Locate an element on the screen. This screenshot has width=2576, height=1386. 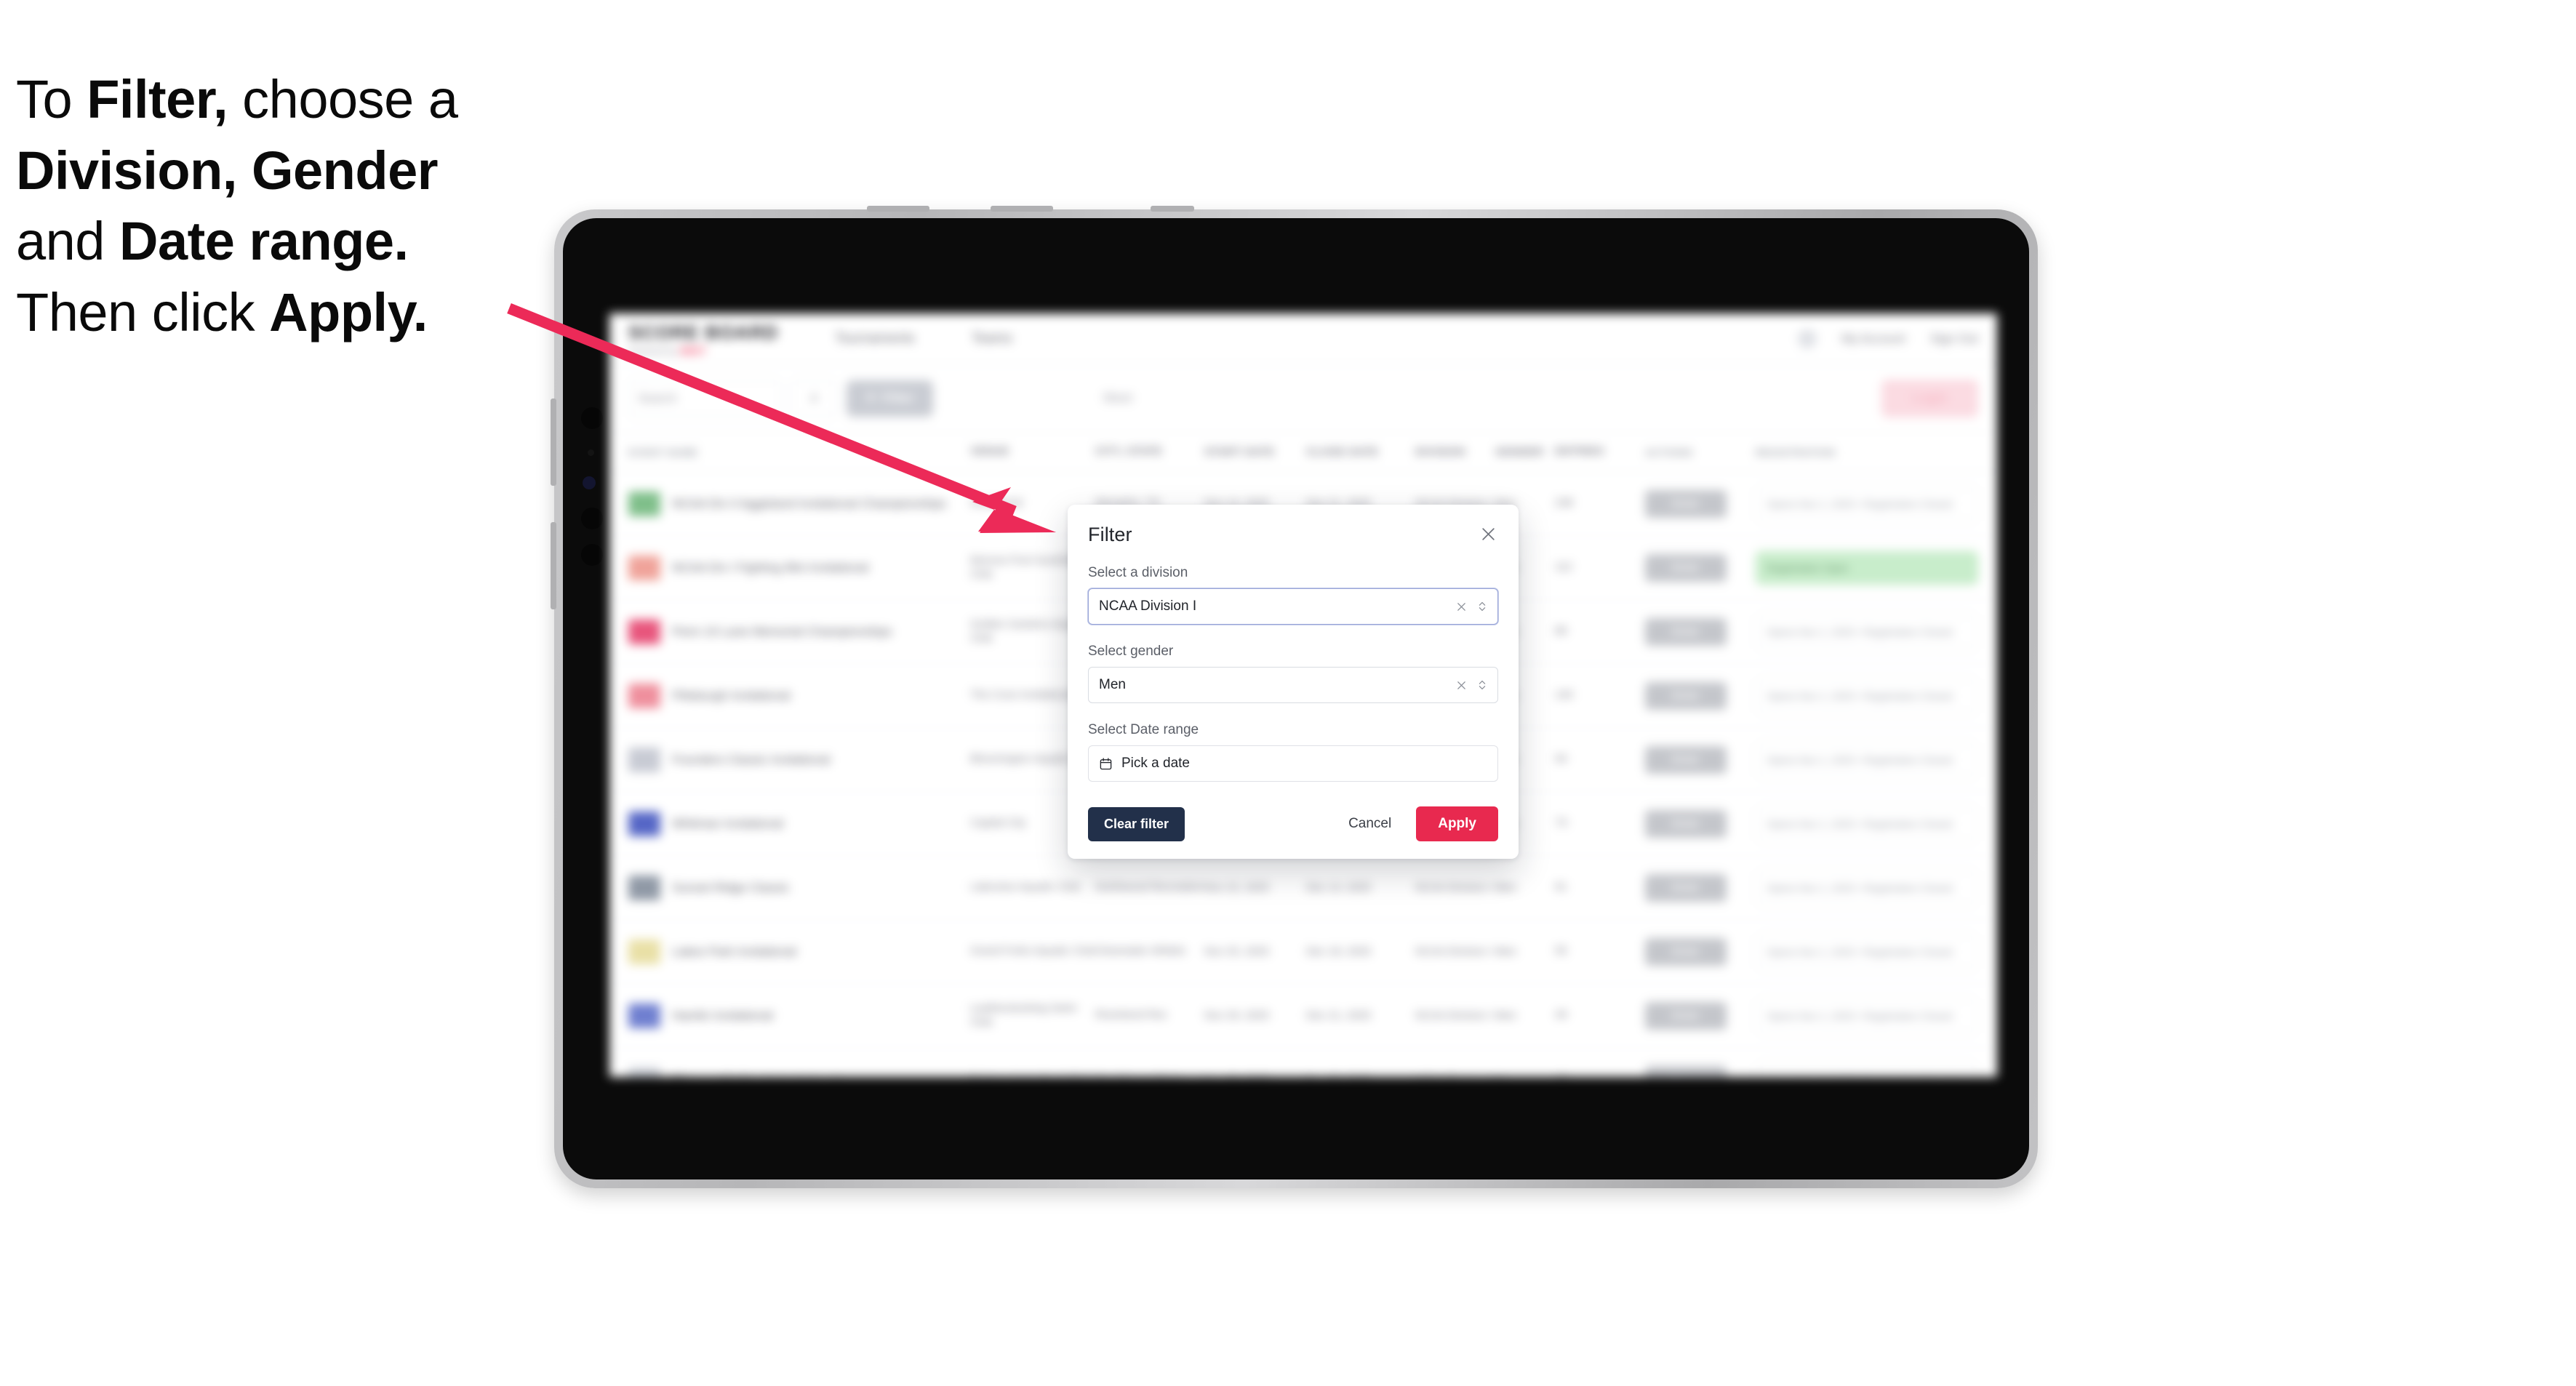
gender-select-icons is located at coordinates (1471, 685).